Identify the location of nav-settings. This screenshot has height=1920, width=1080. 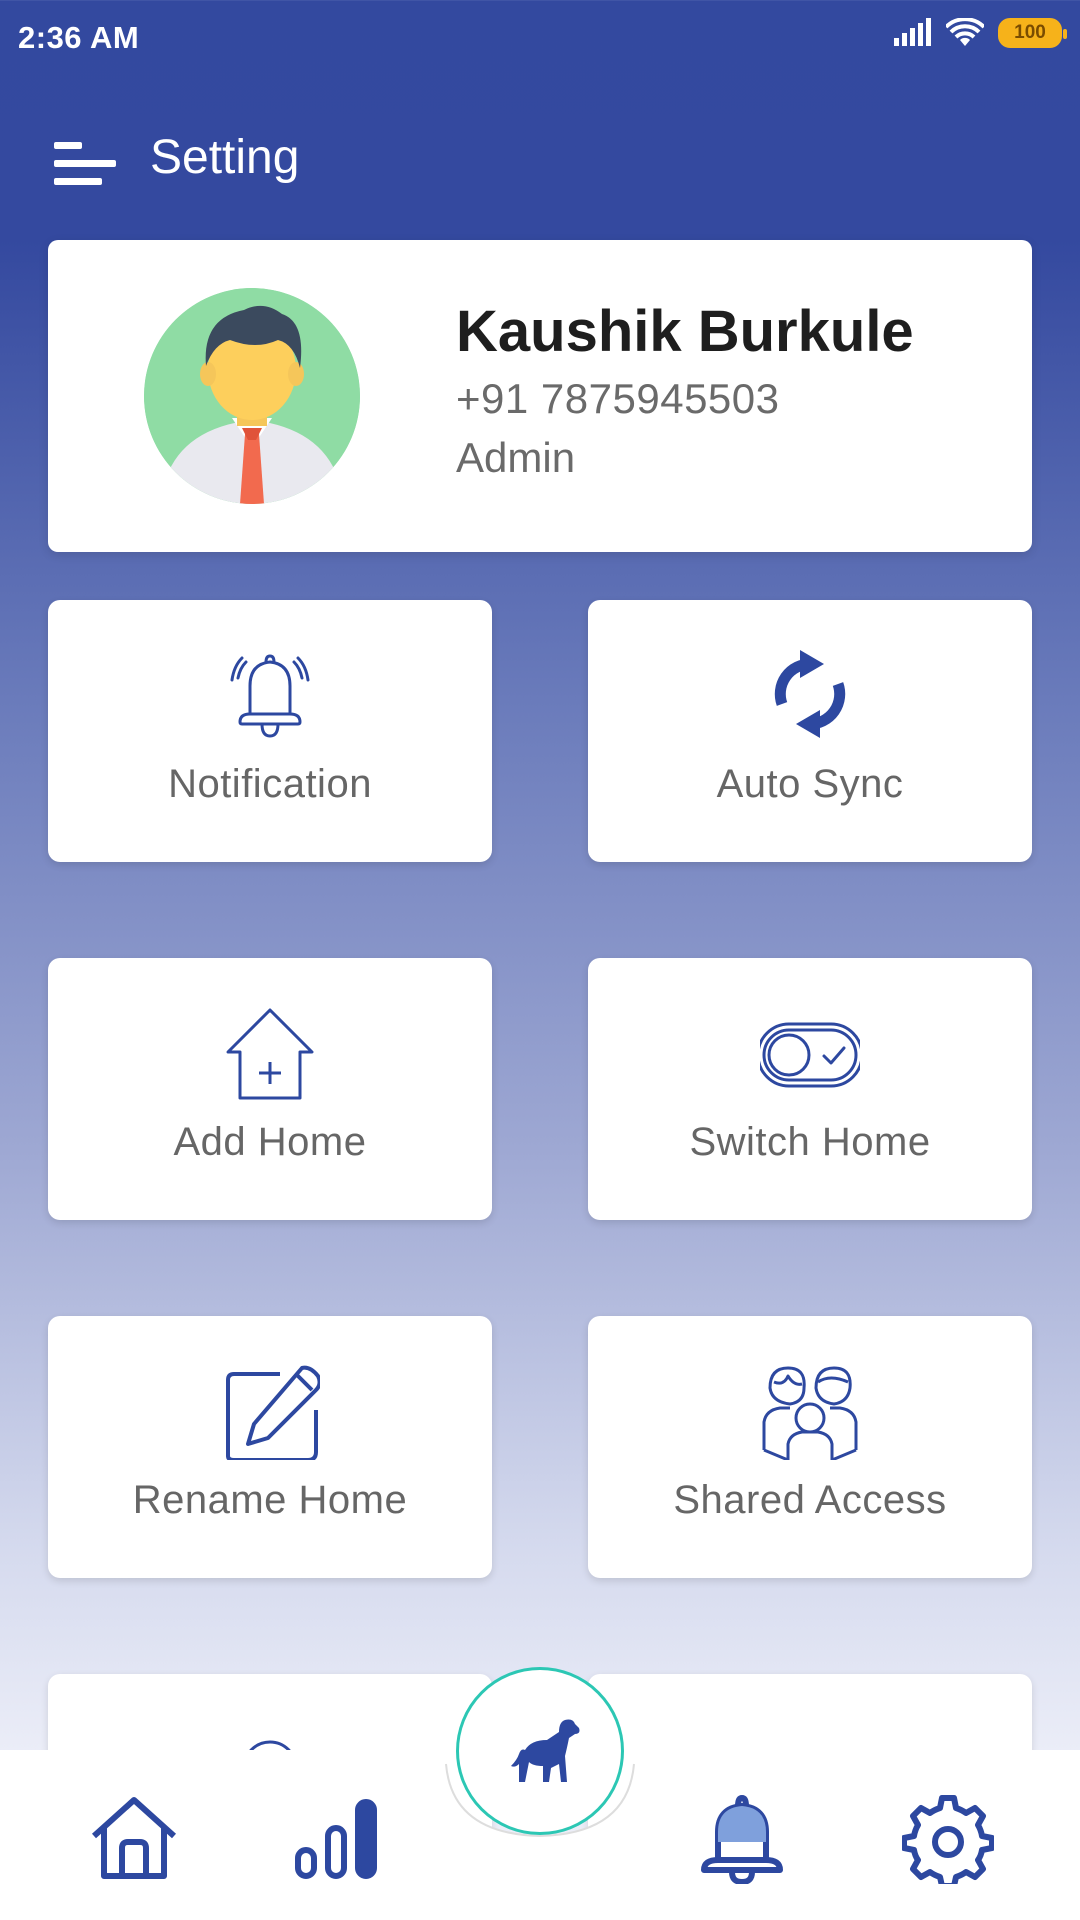
(948, 1840).